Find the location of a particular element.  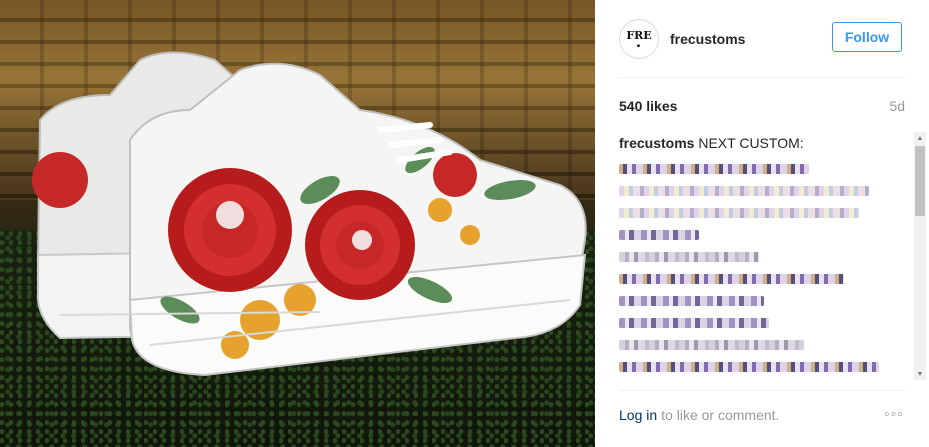

caption-username: frecustoms is located at coordinates (656, 143).